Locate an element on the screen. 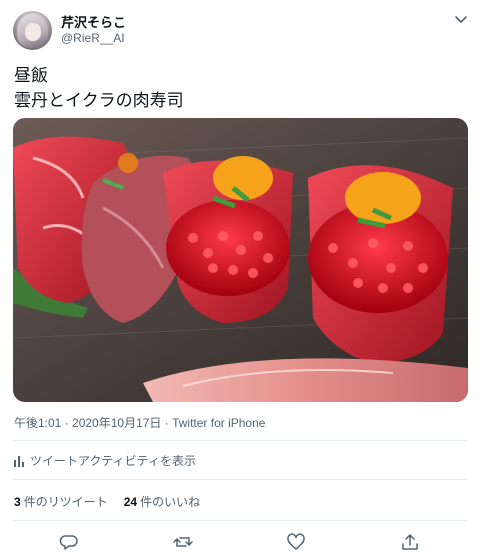 The width and height of the screenshot is (483, 559). likes-stat: 24 件のいいね is located at coordinates (162, 501).